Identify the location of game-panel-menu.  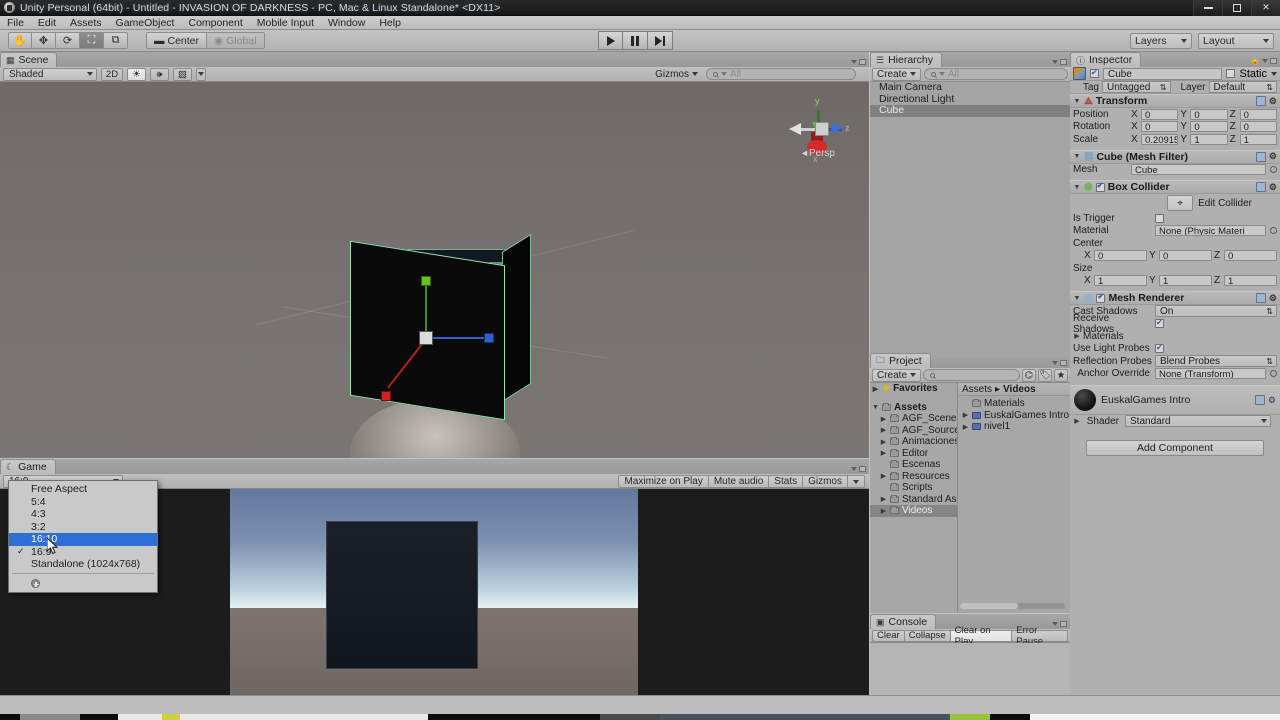
(858, 469).